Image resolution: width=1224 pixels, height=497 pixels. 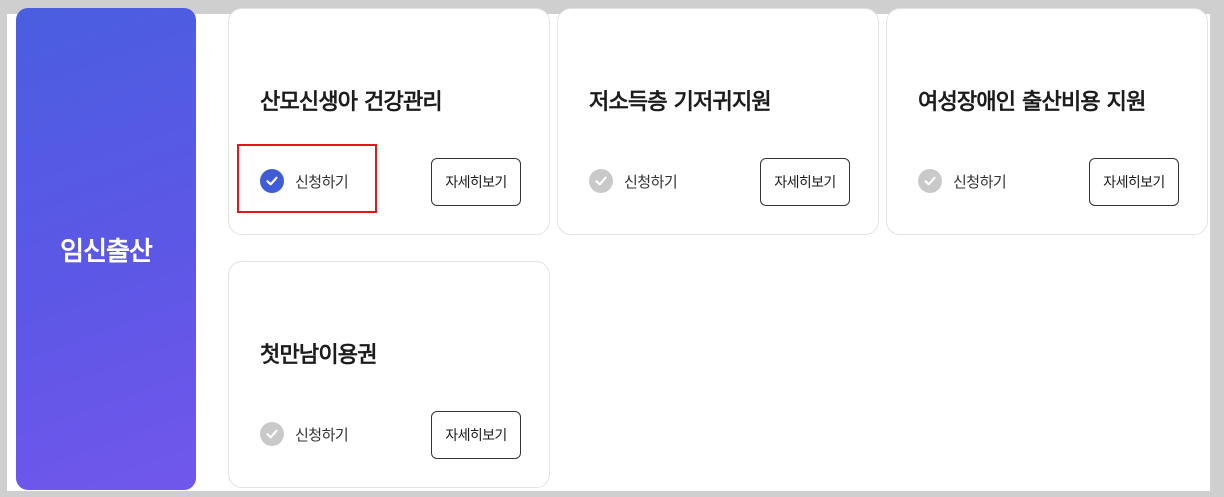 I want to click on service-card: 첫만남이용권 신청하기 자세히보기, so click(x=389, y=374).